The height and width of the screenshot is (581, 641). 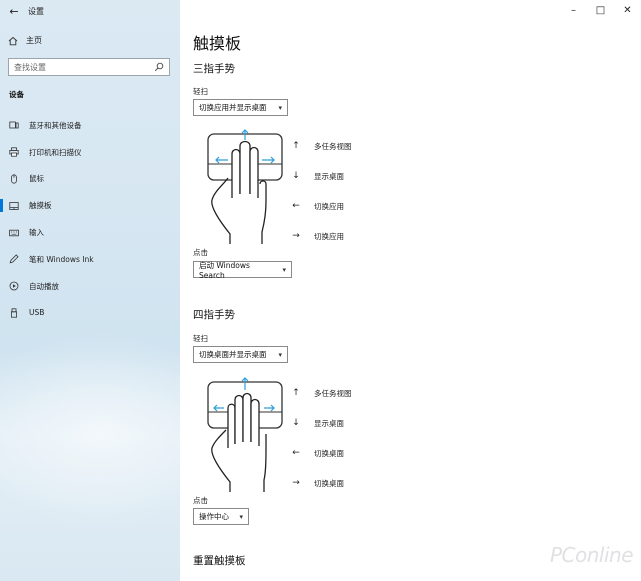 What do you see at coordinates (36, 233) in the screenshot?
I see `sidebar-item-label: 输入` at bounding box center [36, 233].